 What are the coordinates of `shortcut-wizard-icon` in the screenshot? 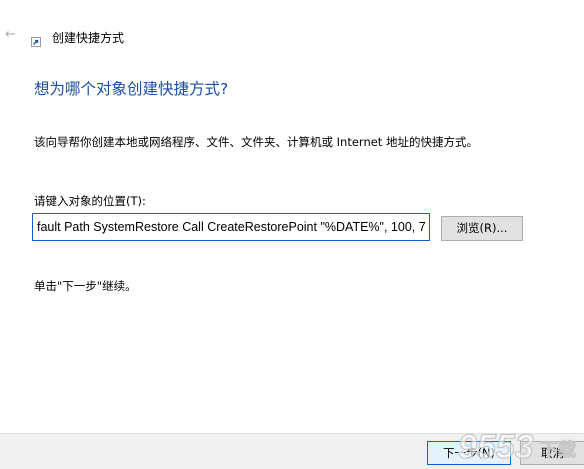 It's located at (36, 42).